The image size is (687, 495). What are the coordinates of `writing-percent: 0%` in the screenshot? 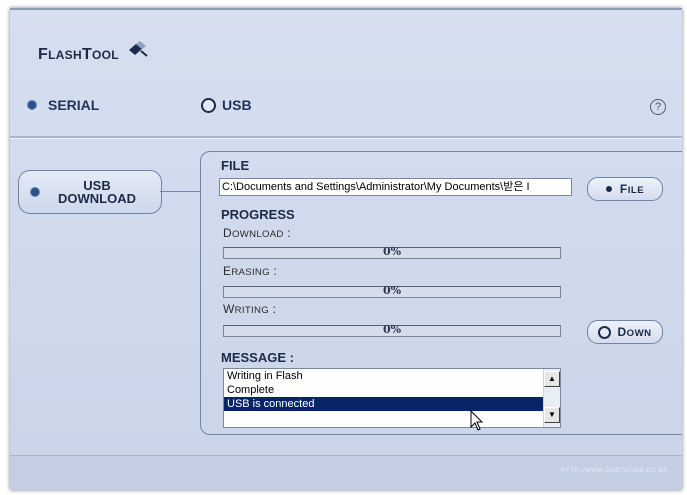 It's located at (392, 329).